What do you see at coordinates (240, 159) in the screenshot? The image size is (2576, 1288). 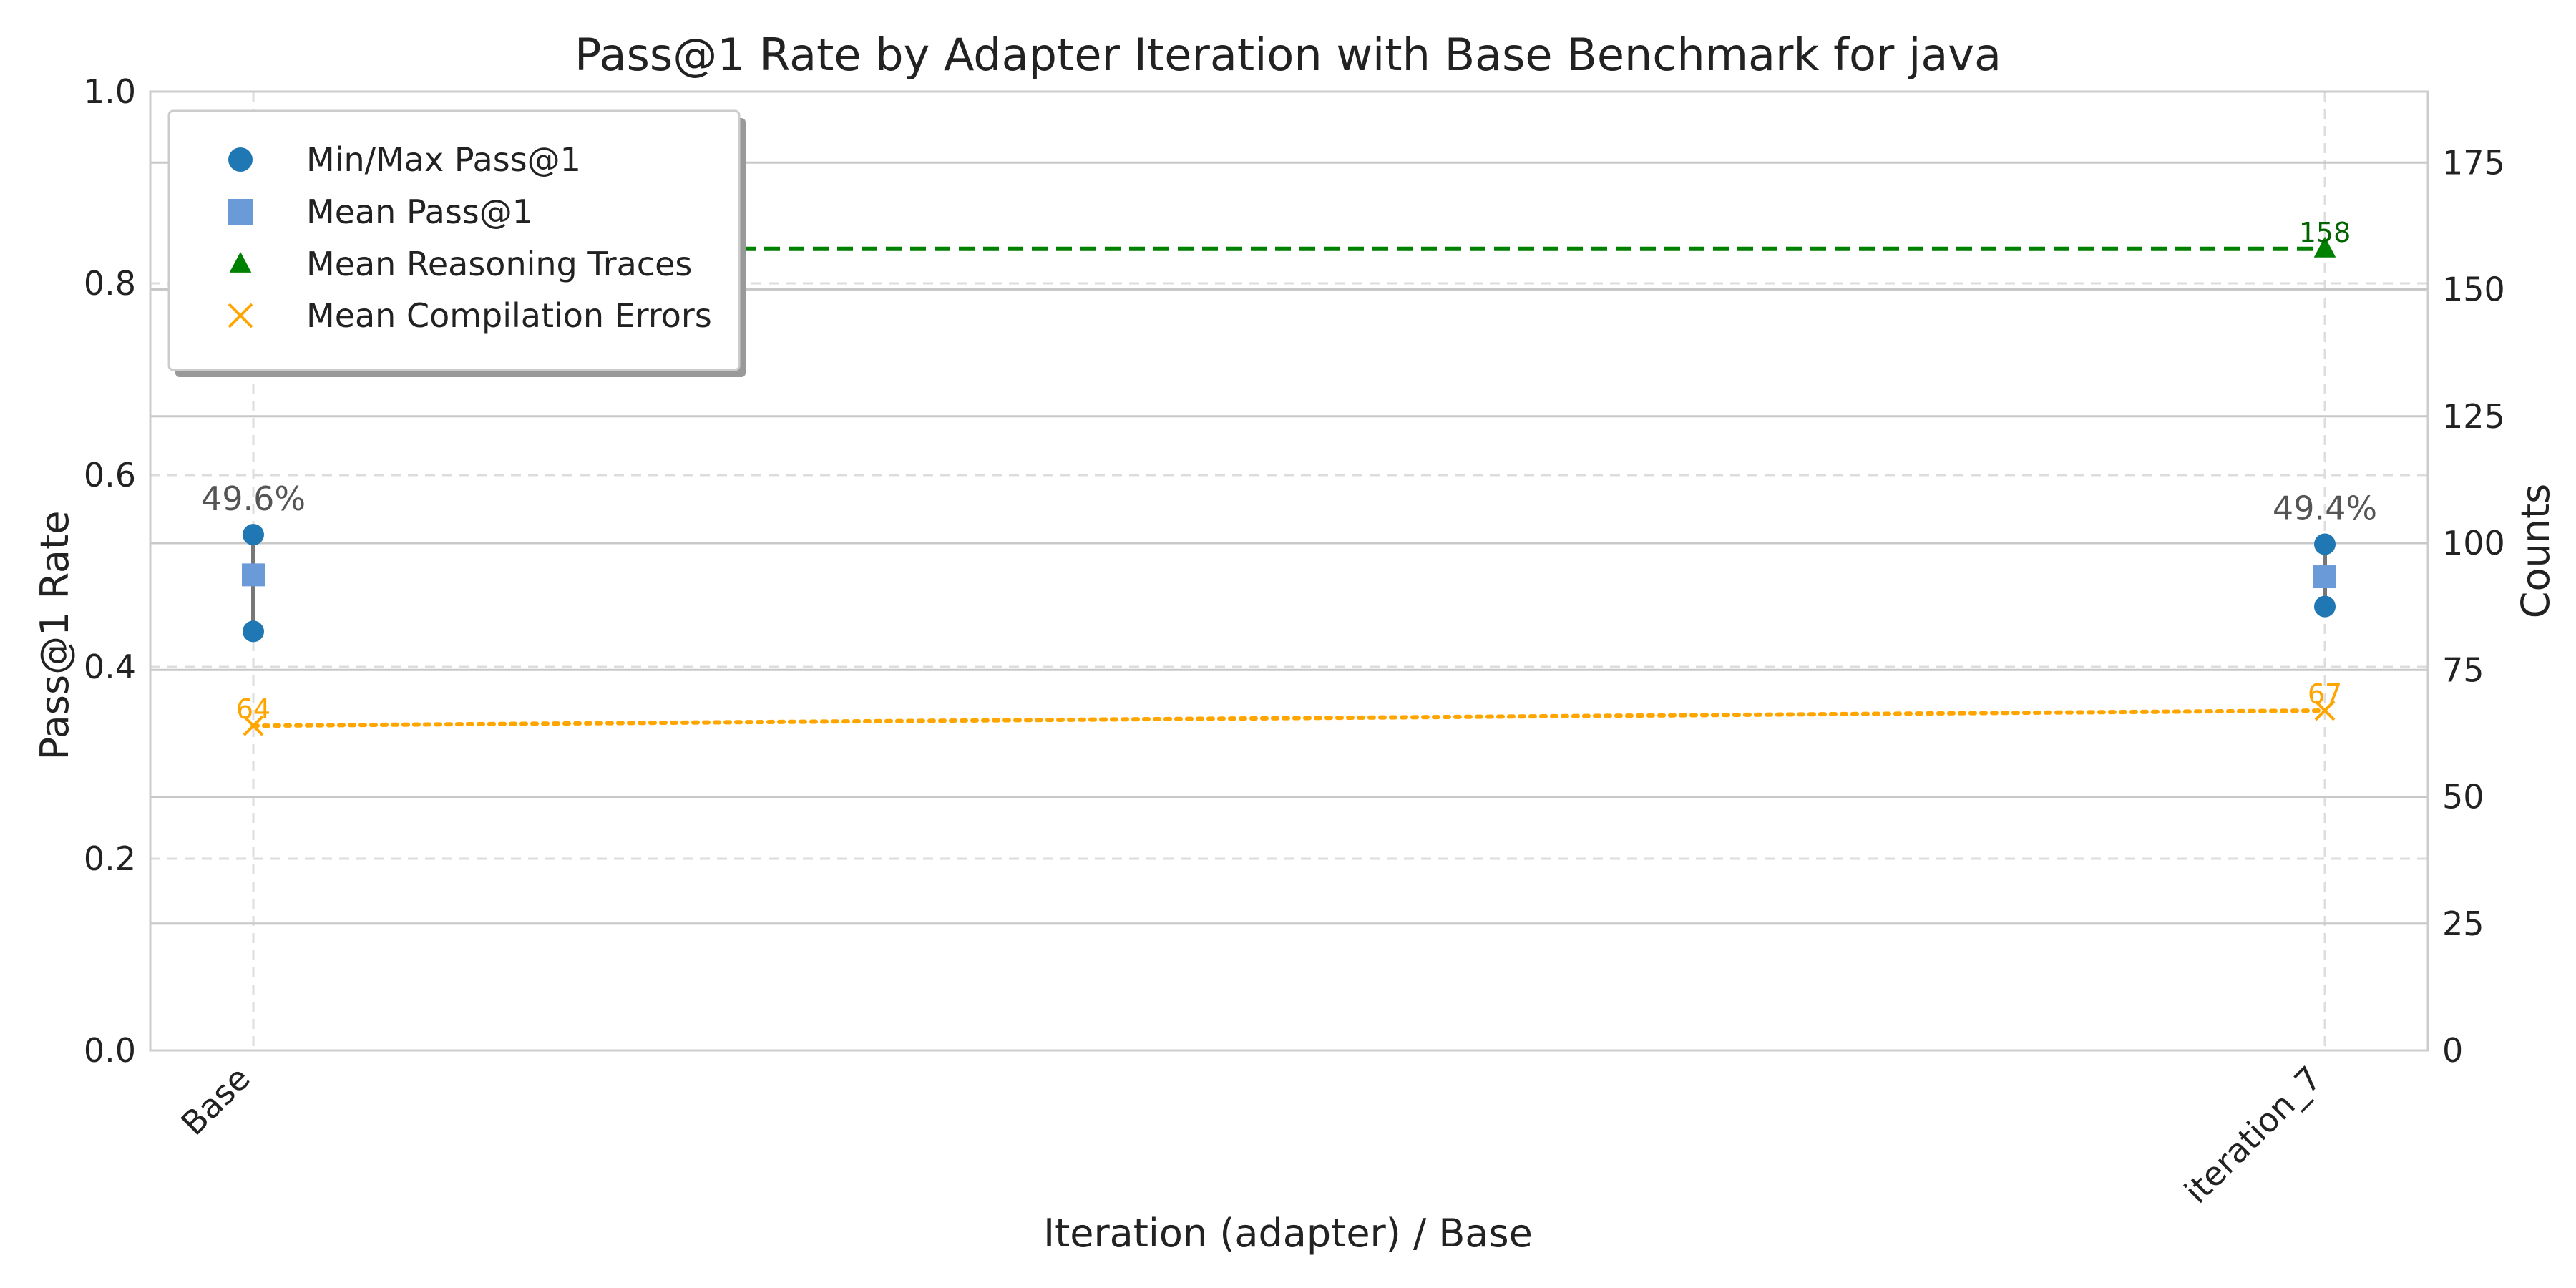 I see `legend-marker-min-max` at bounding box center [240, 159].